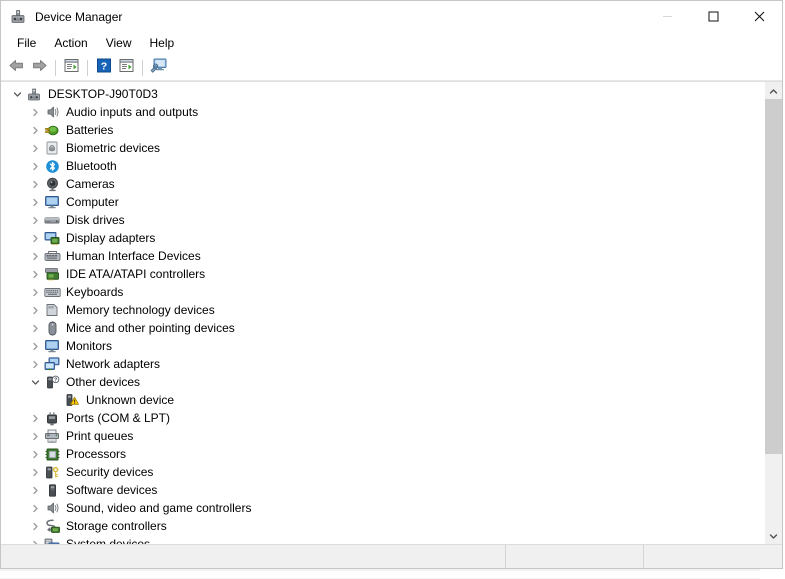 Image resolution: width=785 pixels, height=579 pixels. What do you see at coordinates (382, 490) in the screenshot?
I see `tree-item-software-devices: Software devices` at bounding box center [382, 490].